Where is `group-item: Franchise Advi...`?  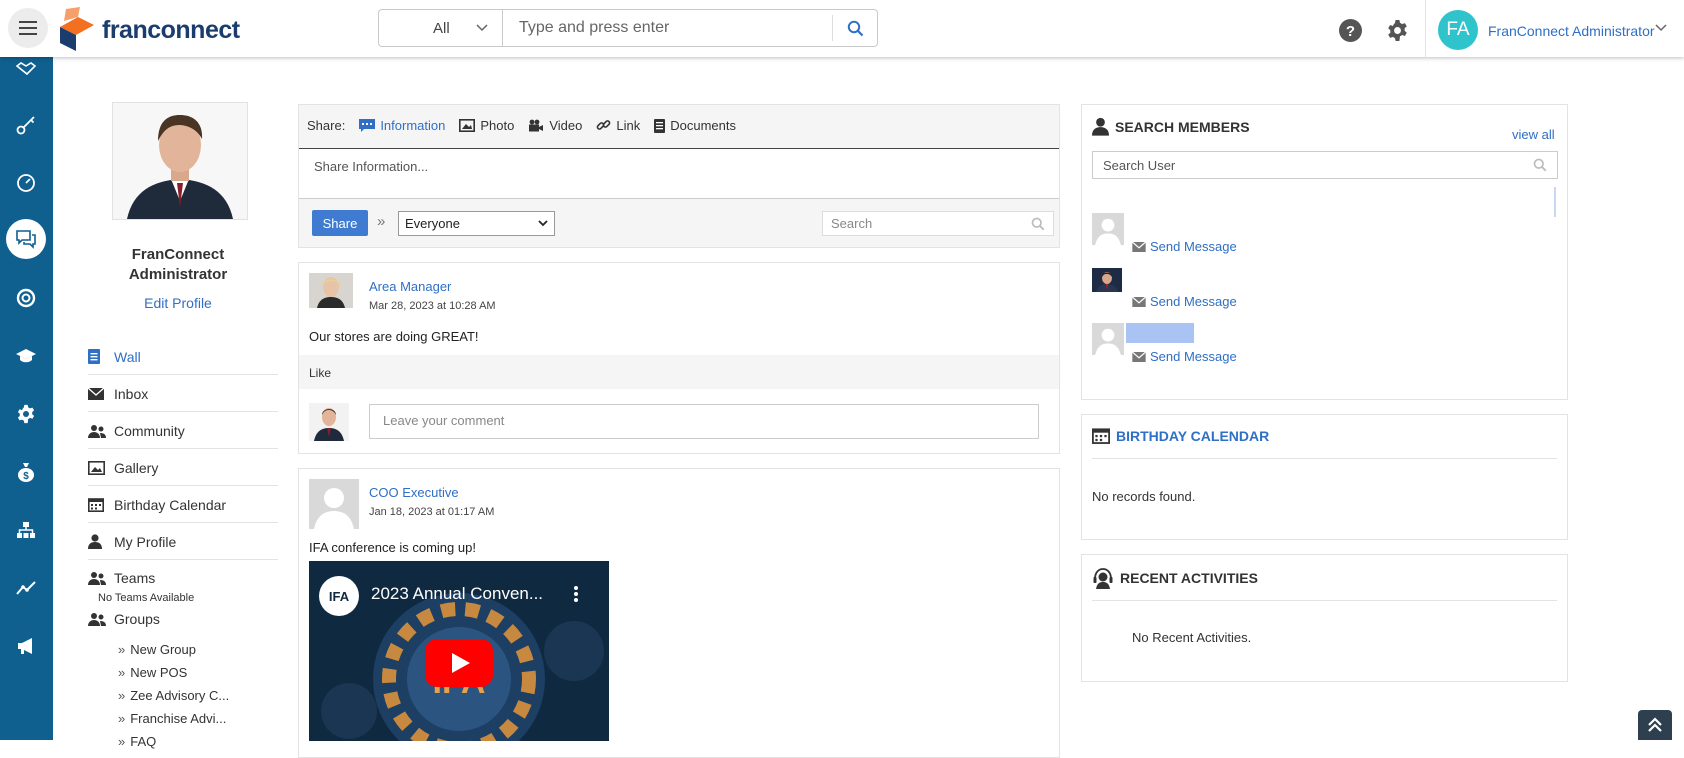 group-item: Franchise Advi... is located at coordinates (172, 718).